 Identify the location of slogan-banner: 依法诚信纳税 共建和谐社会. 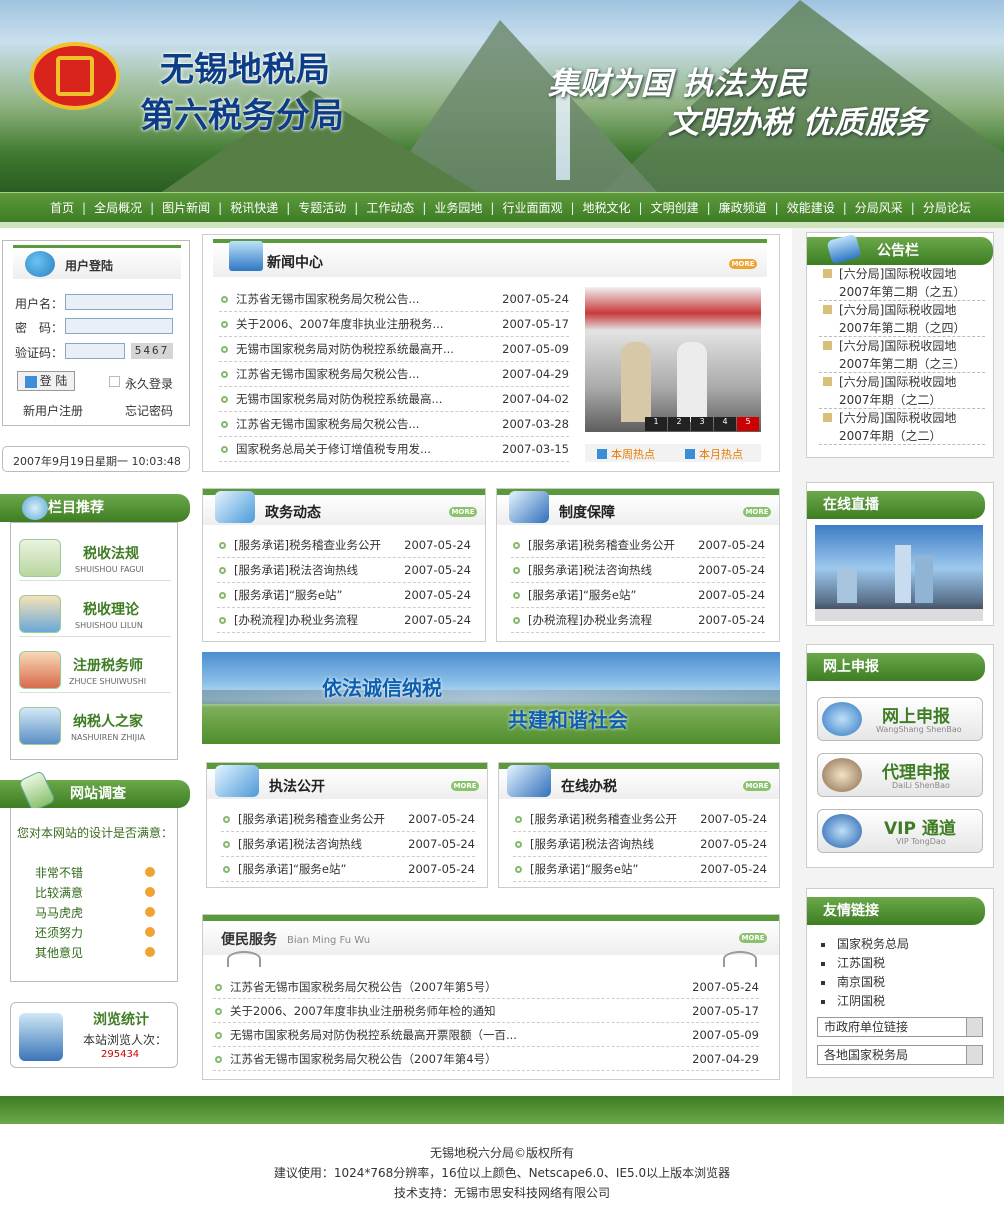
(491, 698).